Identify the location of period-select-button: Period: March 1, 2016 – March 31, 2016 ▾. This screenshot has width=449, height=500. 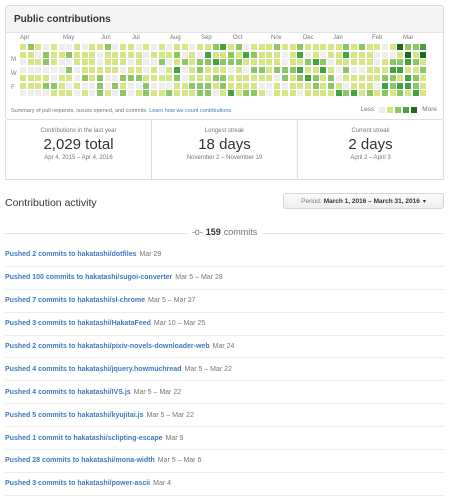
(363, 201).